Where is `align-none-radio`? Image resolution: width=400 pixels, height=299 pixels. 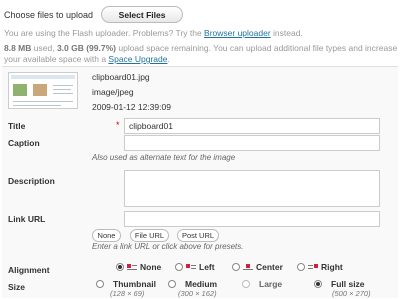 align-none-radio is located at coordinates (120, 267).